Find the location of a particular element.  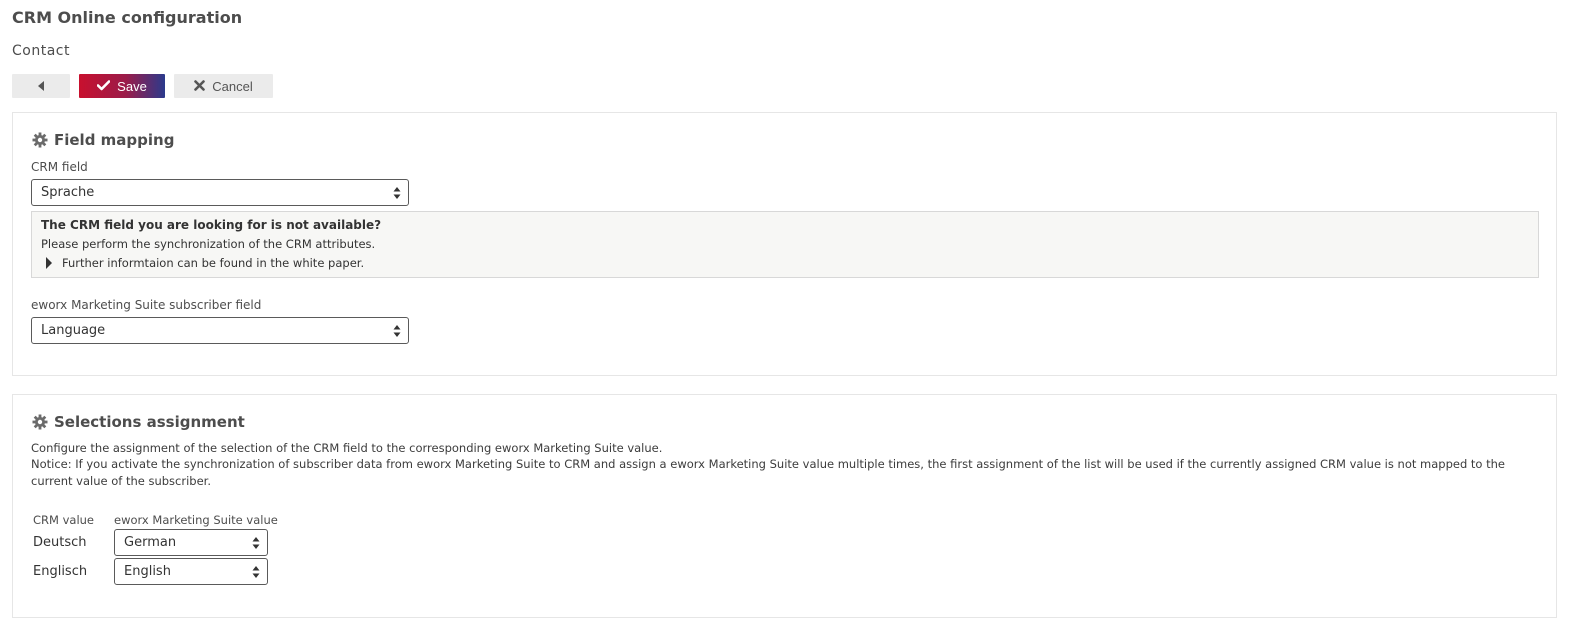

caret-left-icon is located at coordinates (41, 86).